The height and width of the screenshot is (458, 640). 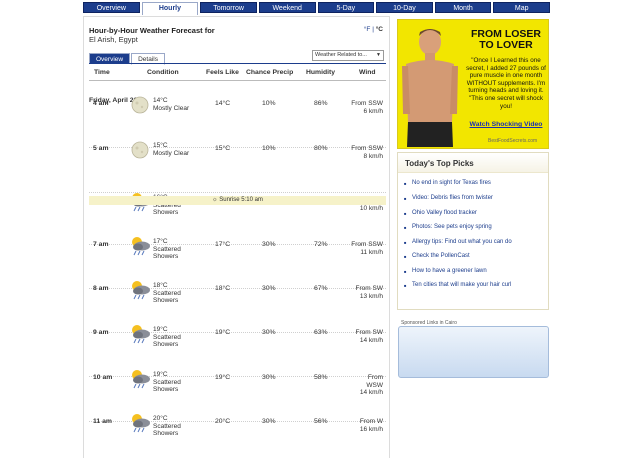 I want to click on row-humidity: 56%, so click(x=321, y=421).